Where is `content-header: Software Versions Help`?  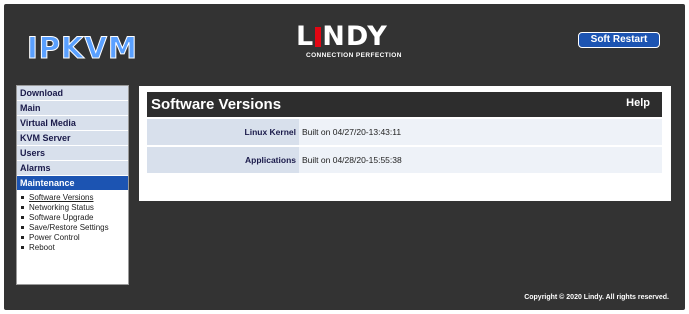
content-header: Software Versions Help is located at coordinates (404, 104).